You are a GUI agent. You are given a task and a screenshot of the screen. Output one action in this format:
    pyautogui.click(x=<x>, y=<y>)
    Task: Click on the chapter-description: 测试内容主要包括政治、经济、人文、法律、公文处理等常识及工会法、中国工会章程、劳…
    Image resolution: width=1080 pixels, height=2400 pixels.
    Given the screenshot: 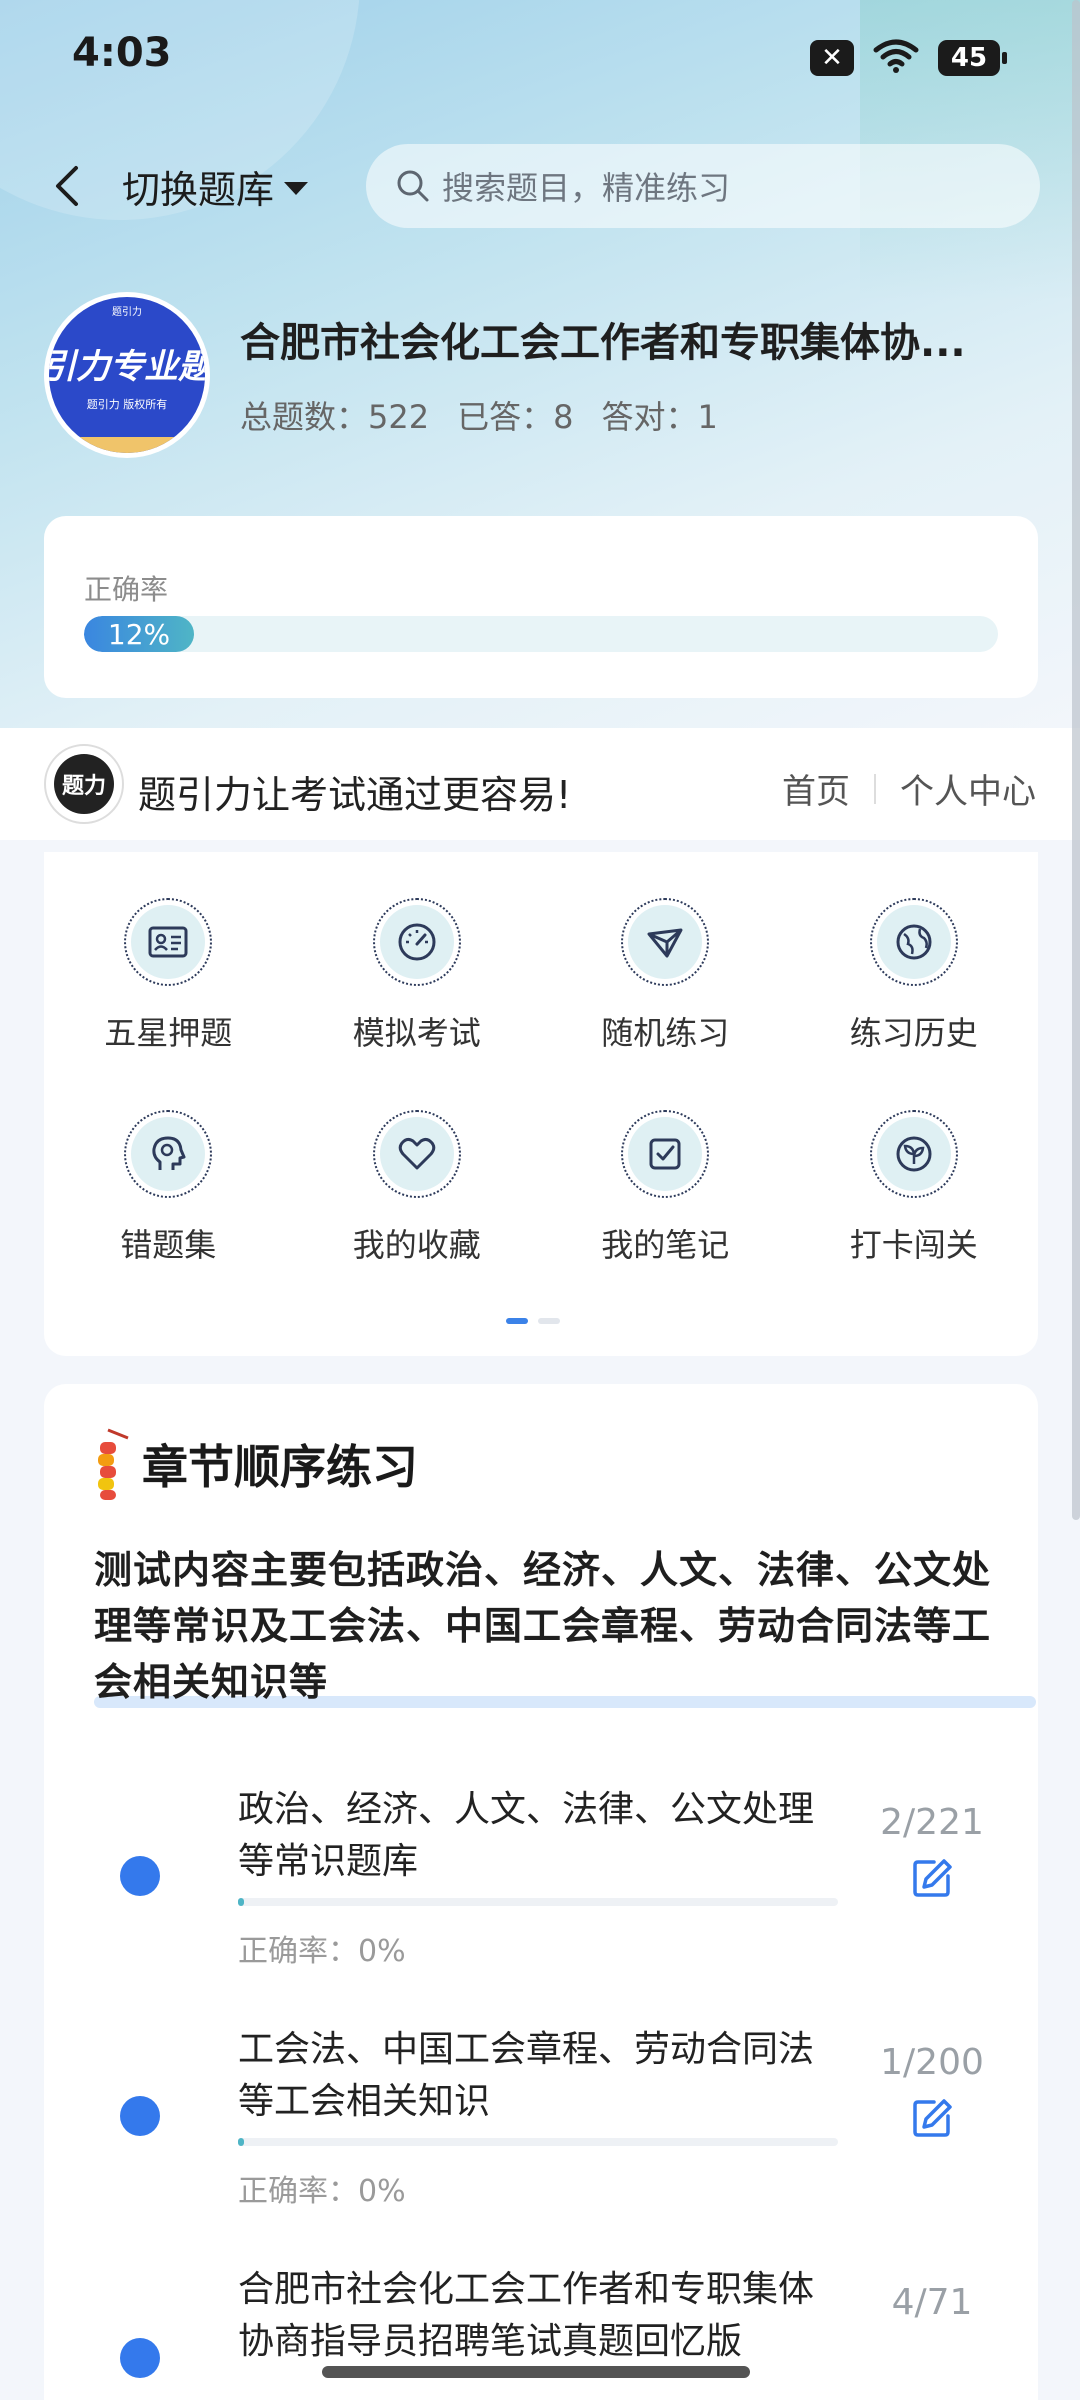 What is the action you would take?
    pyautogui.click(x=543, y=1626)
    